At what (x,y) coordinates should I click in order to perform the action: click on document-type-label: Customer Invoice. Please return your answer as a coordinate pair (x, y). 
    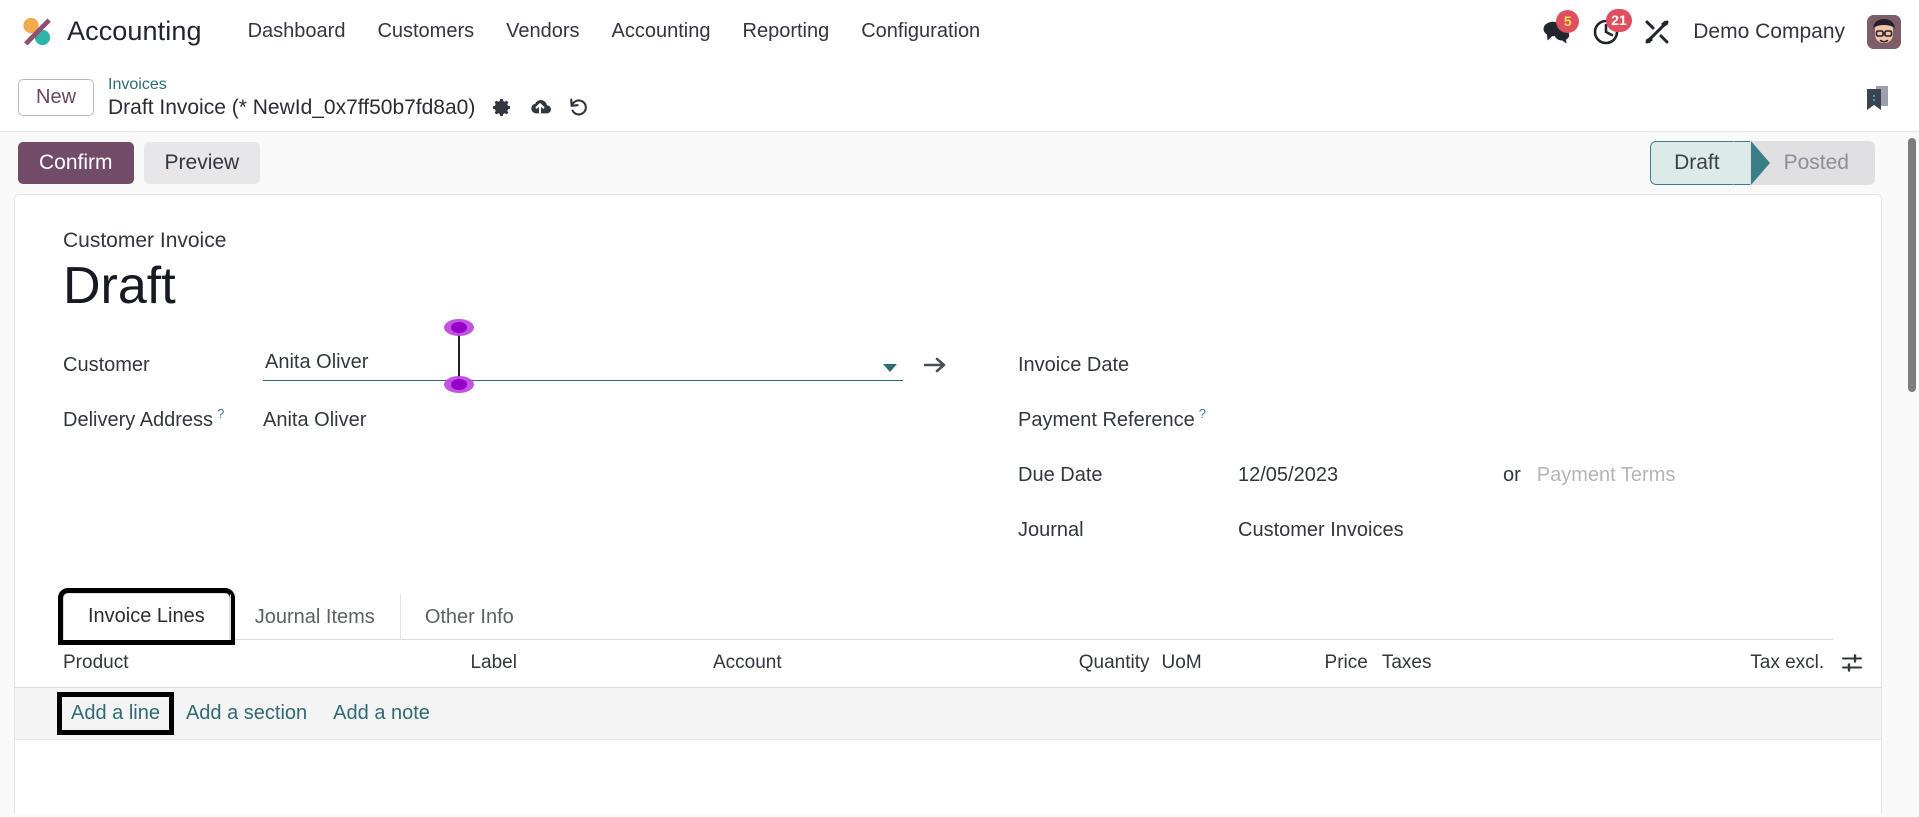
    Looking at the image, I should click on (145, 240).